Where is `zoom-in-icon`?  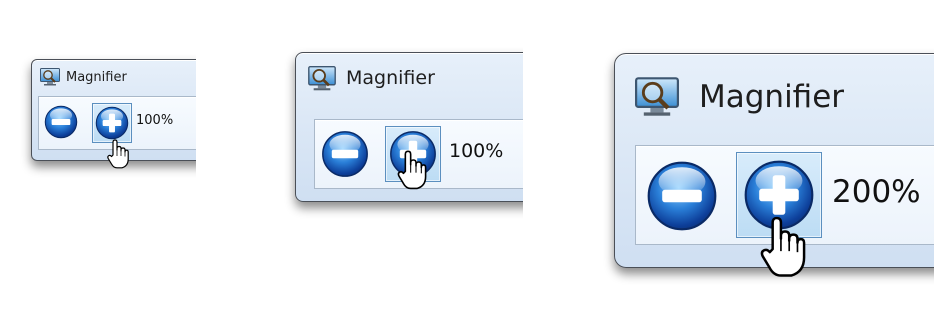
zoom-in-icon is located at coordinates (112, 123).